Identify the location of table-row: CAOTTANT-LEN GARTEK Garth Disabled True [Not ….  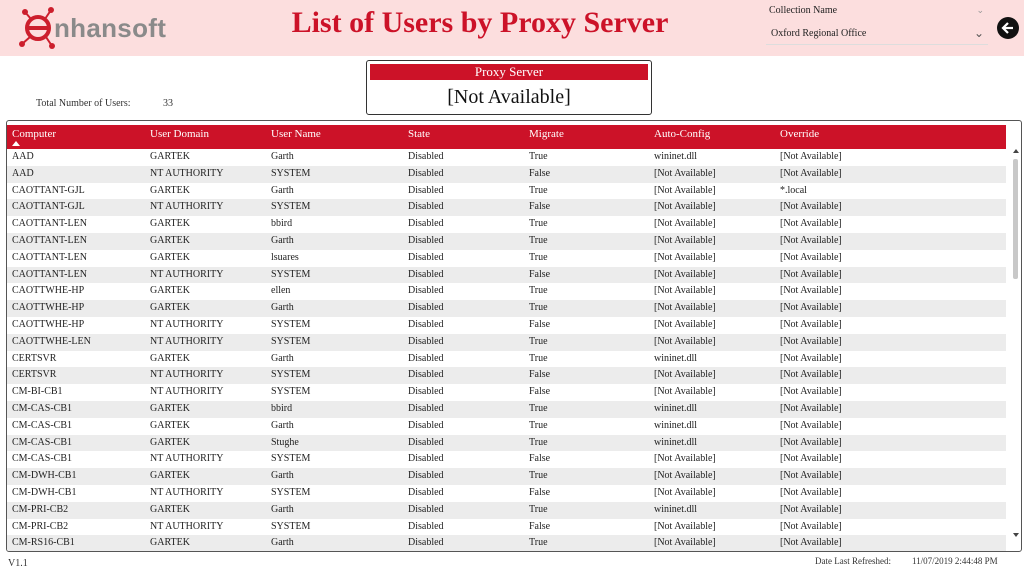
(506, 241).